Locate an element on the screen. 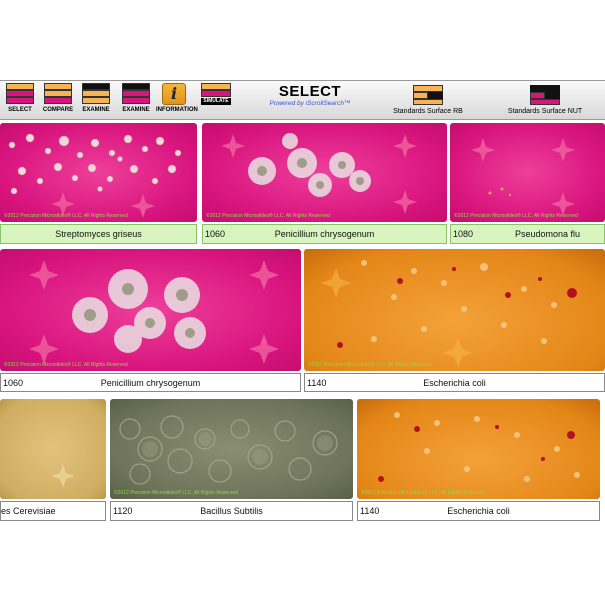 The height and width of the screenshot is (605, 605). specimen-name: Bacillus Subtilis is located at coordinates (231, 511).